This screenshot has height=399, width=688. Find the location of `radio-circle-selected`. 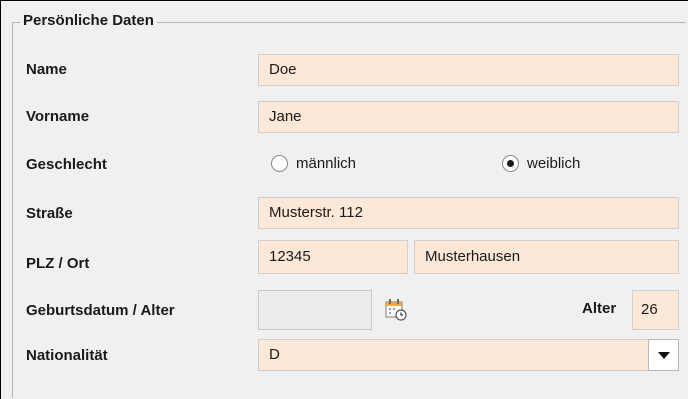

radio-circle-selected is located at coordinates (510, 163).